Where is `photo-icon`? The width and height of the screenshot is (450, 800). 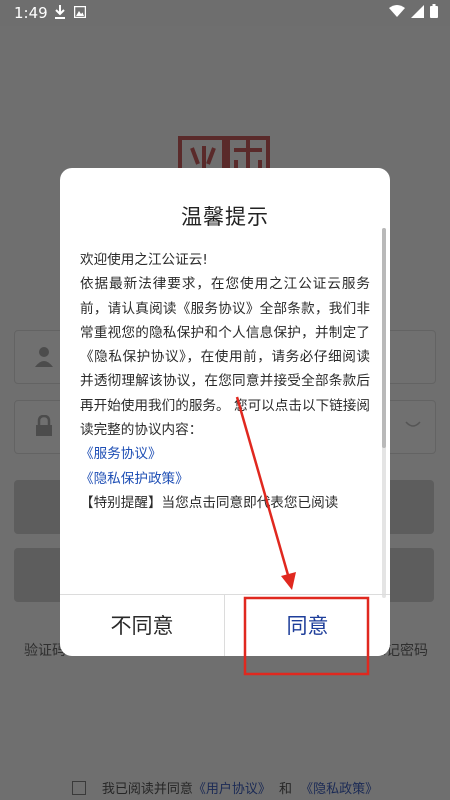
photo-icon is located at coordinates (80, 12).